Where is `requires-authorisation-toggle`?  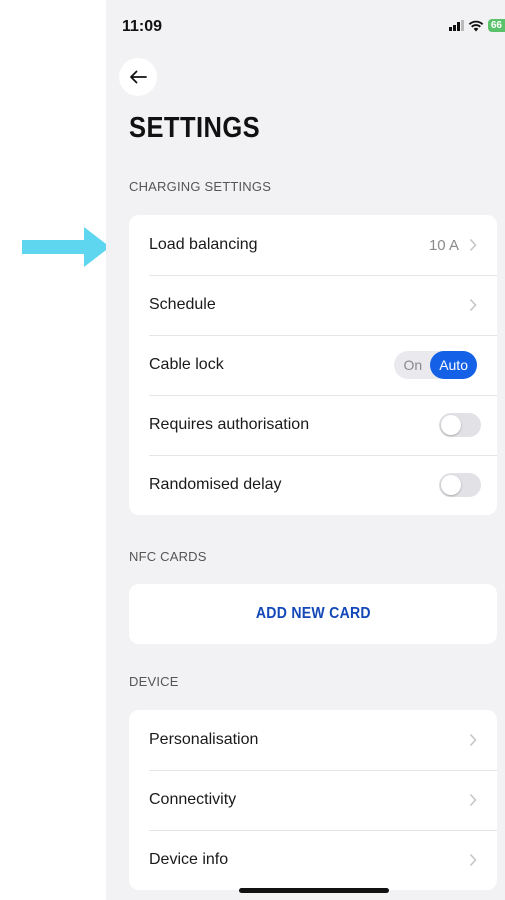 requires-authorisation-toggle is located at coordinates (460, 425).